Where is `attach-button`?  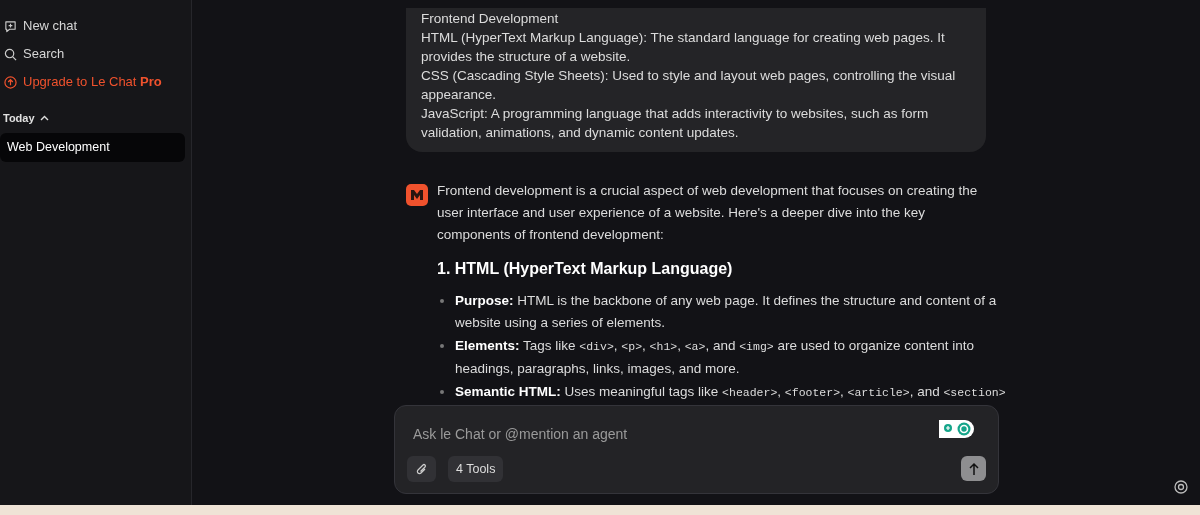 attach-button is located at coordinates (421, 469).